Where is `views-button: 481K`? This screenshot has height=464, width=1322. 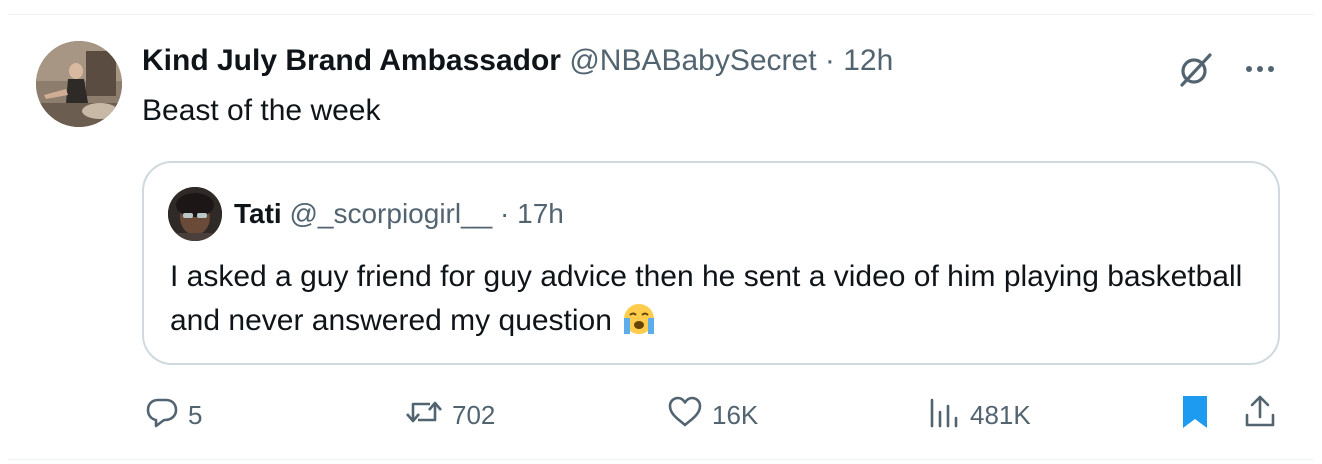
views-button: 481K is located at coordinates (978, 415).